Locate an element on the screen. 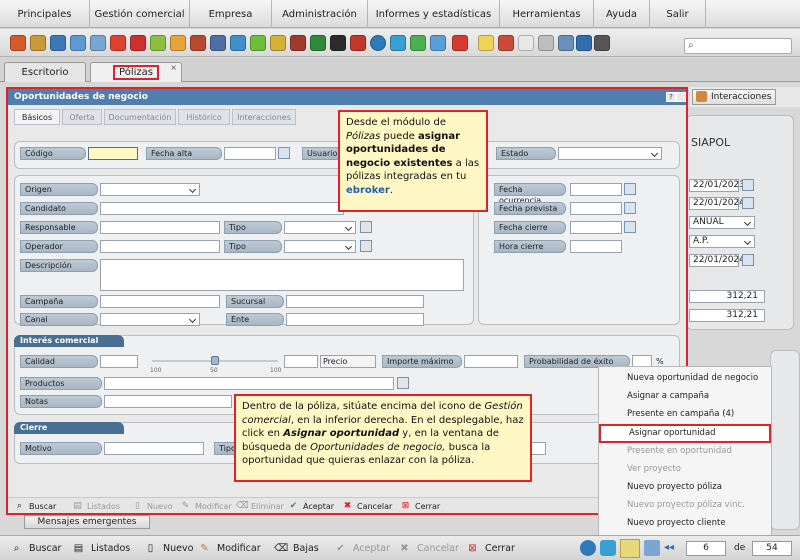  refresh-icon is located at coordinates (608, 548).